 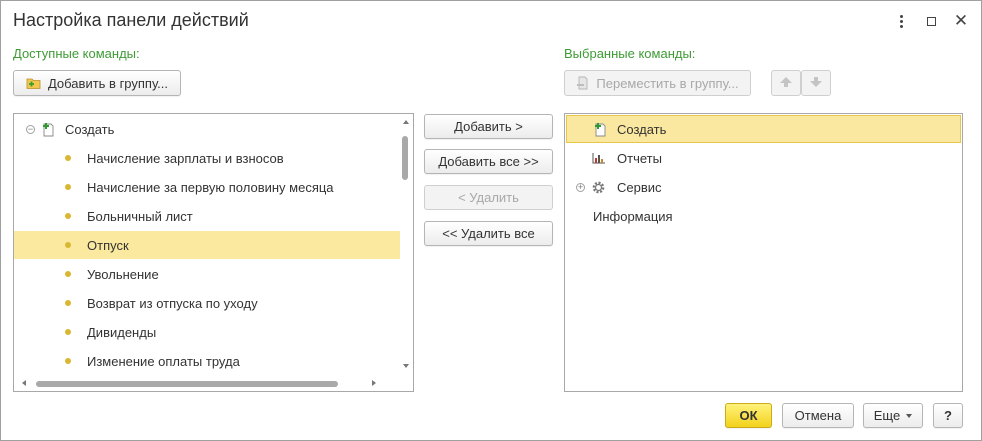 I want to click on move-to-group-icon, so click(x=583, y=83).